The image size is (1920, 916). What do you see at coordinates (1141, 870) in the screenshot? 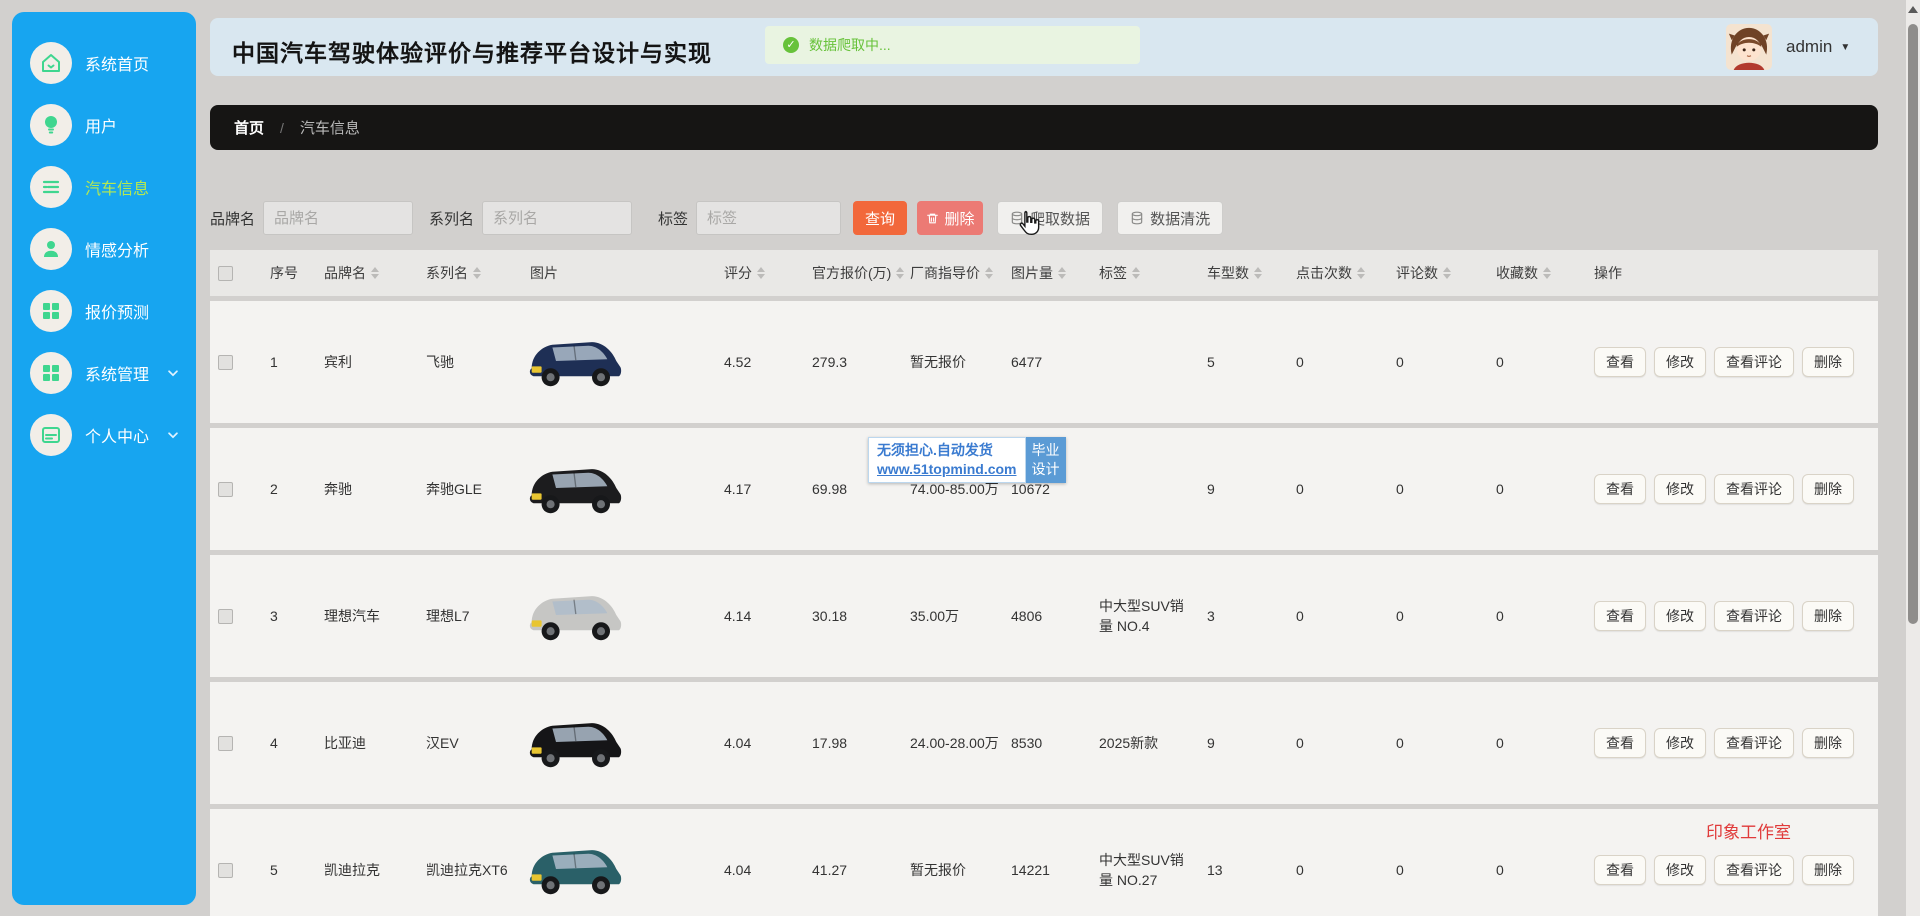
I see `cell-tag: 中大型SUV销量 NO.27` at bounding box center [1141, 870].